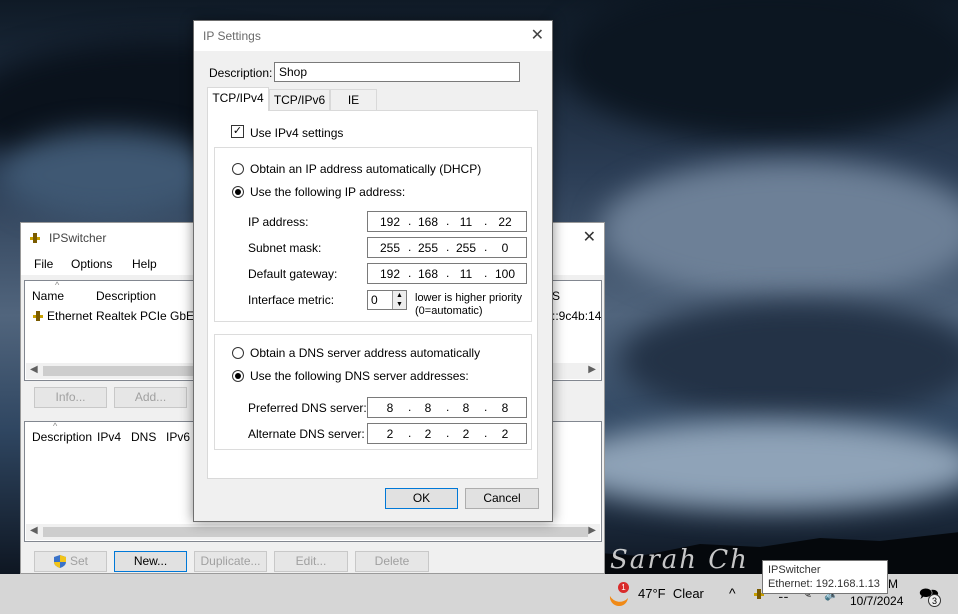 Image resolution: width=958 pixels, height=614 pixels. What do you see at coordinates (449, 311) in the screenshot?
I see `metric-hint-sub: (0=automatic)` at bounding box center [449, 311].